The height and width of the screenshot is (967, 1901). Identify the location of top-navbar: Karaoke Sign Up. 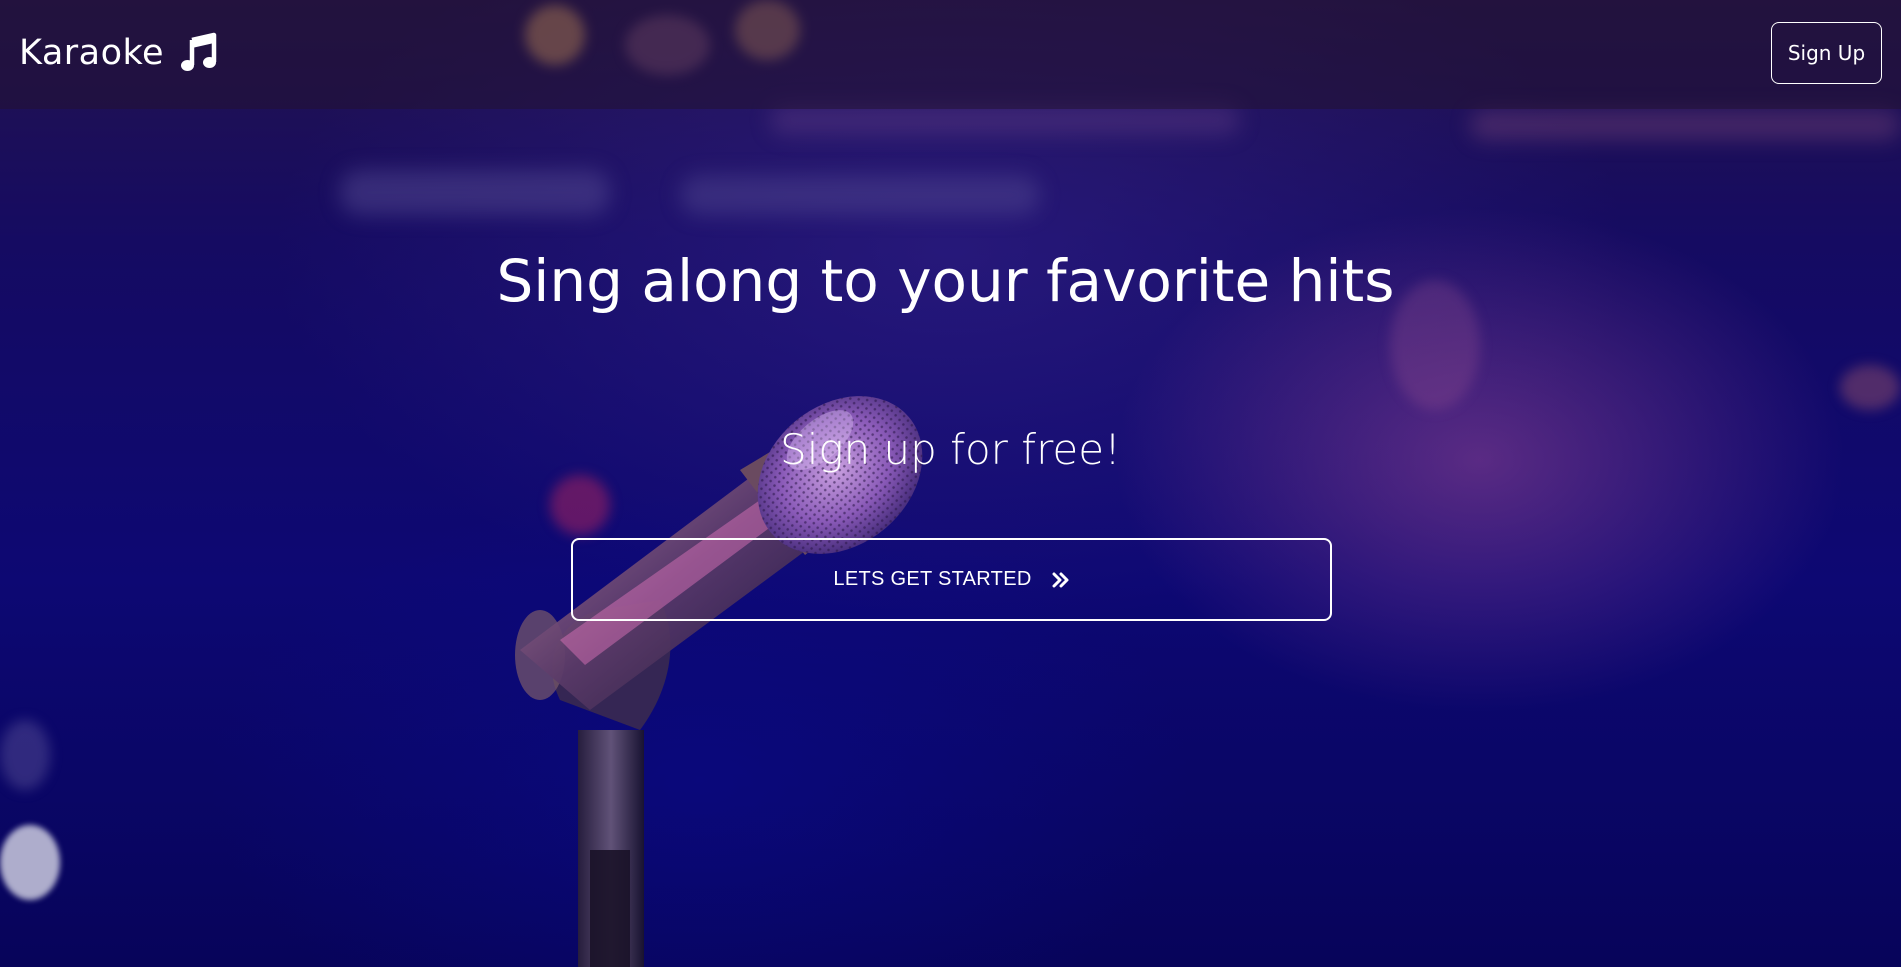
(950, 54).